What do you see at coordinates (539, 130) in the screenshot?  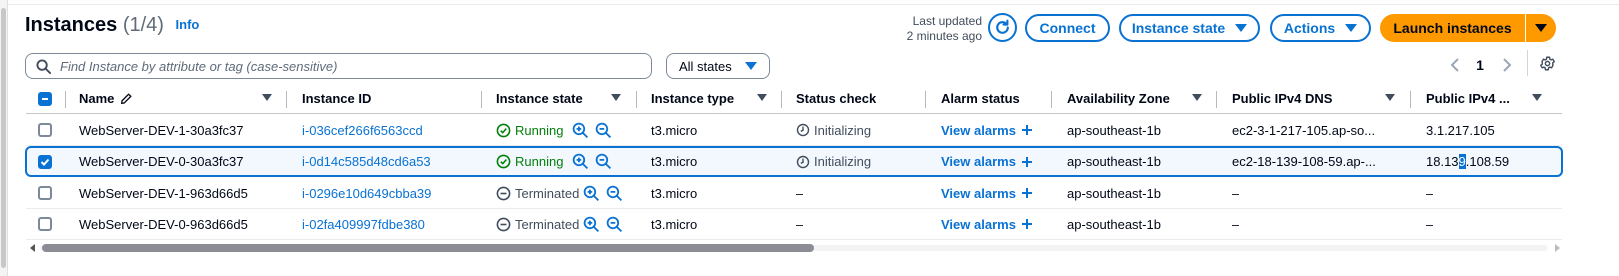 I see `state-label: Running` at bounding box center [539, 130].